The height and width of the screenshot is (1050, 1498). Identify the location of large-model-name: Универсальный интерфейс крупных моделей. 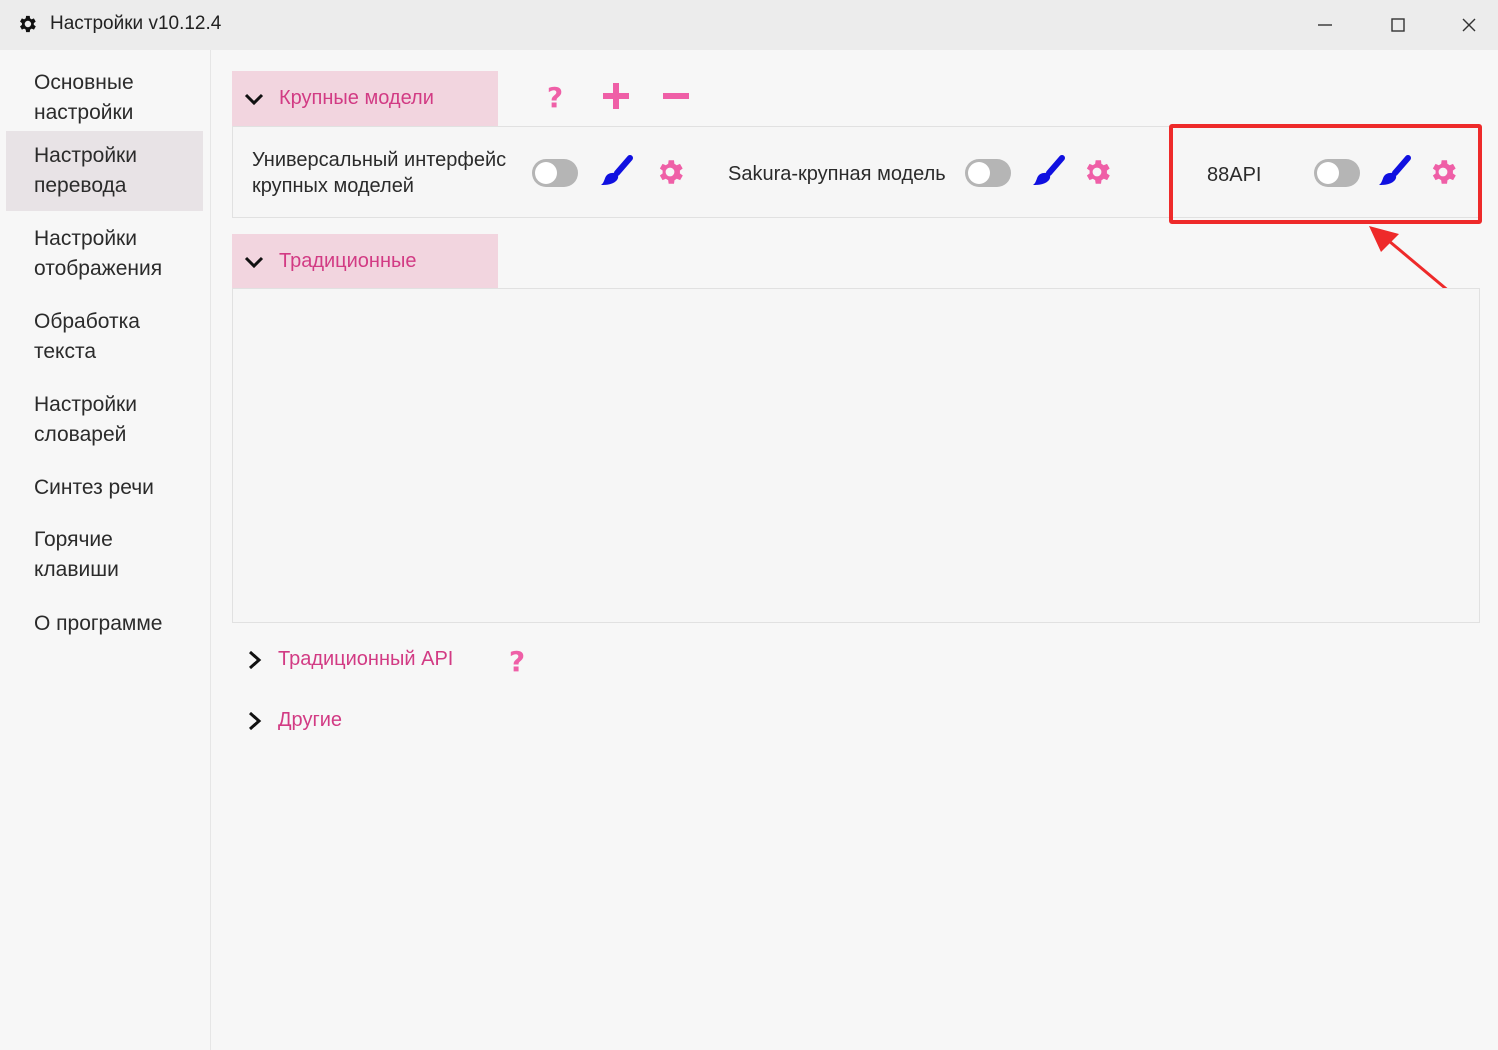
(379, 173).